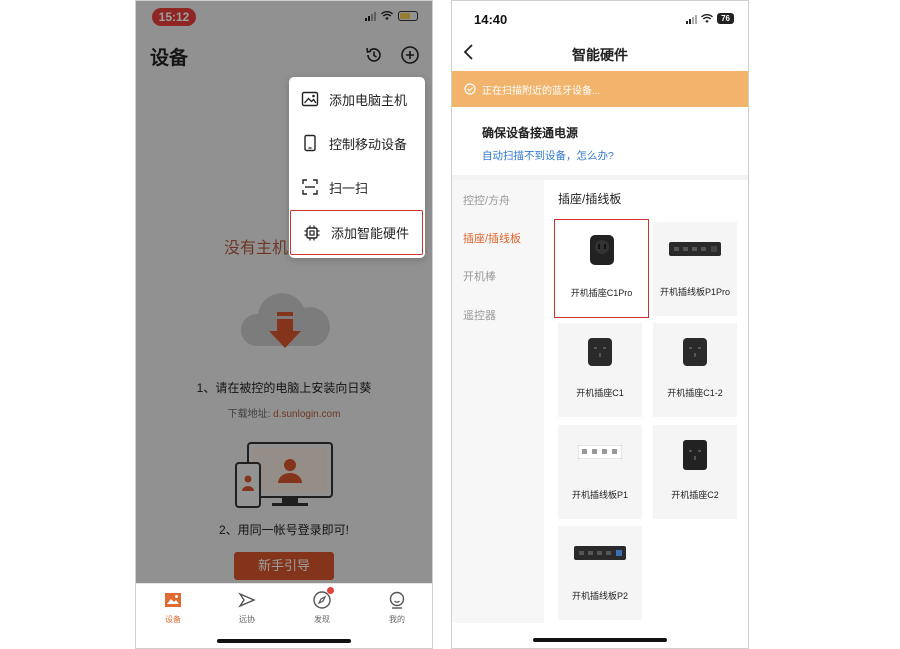 This screenshot has width=900, height=649. I want to click on page-title: 智能硬件, so click(600, 55).